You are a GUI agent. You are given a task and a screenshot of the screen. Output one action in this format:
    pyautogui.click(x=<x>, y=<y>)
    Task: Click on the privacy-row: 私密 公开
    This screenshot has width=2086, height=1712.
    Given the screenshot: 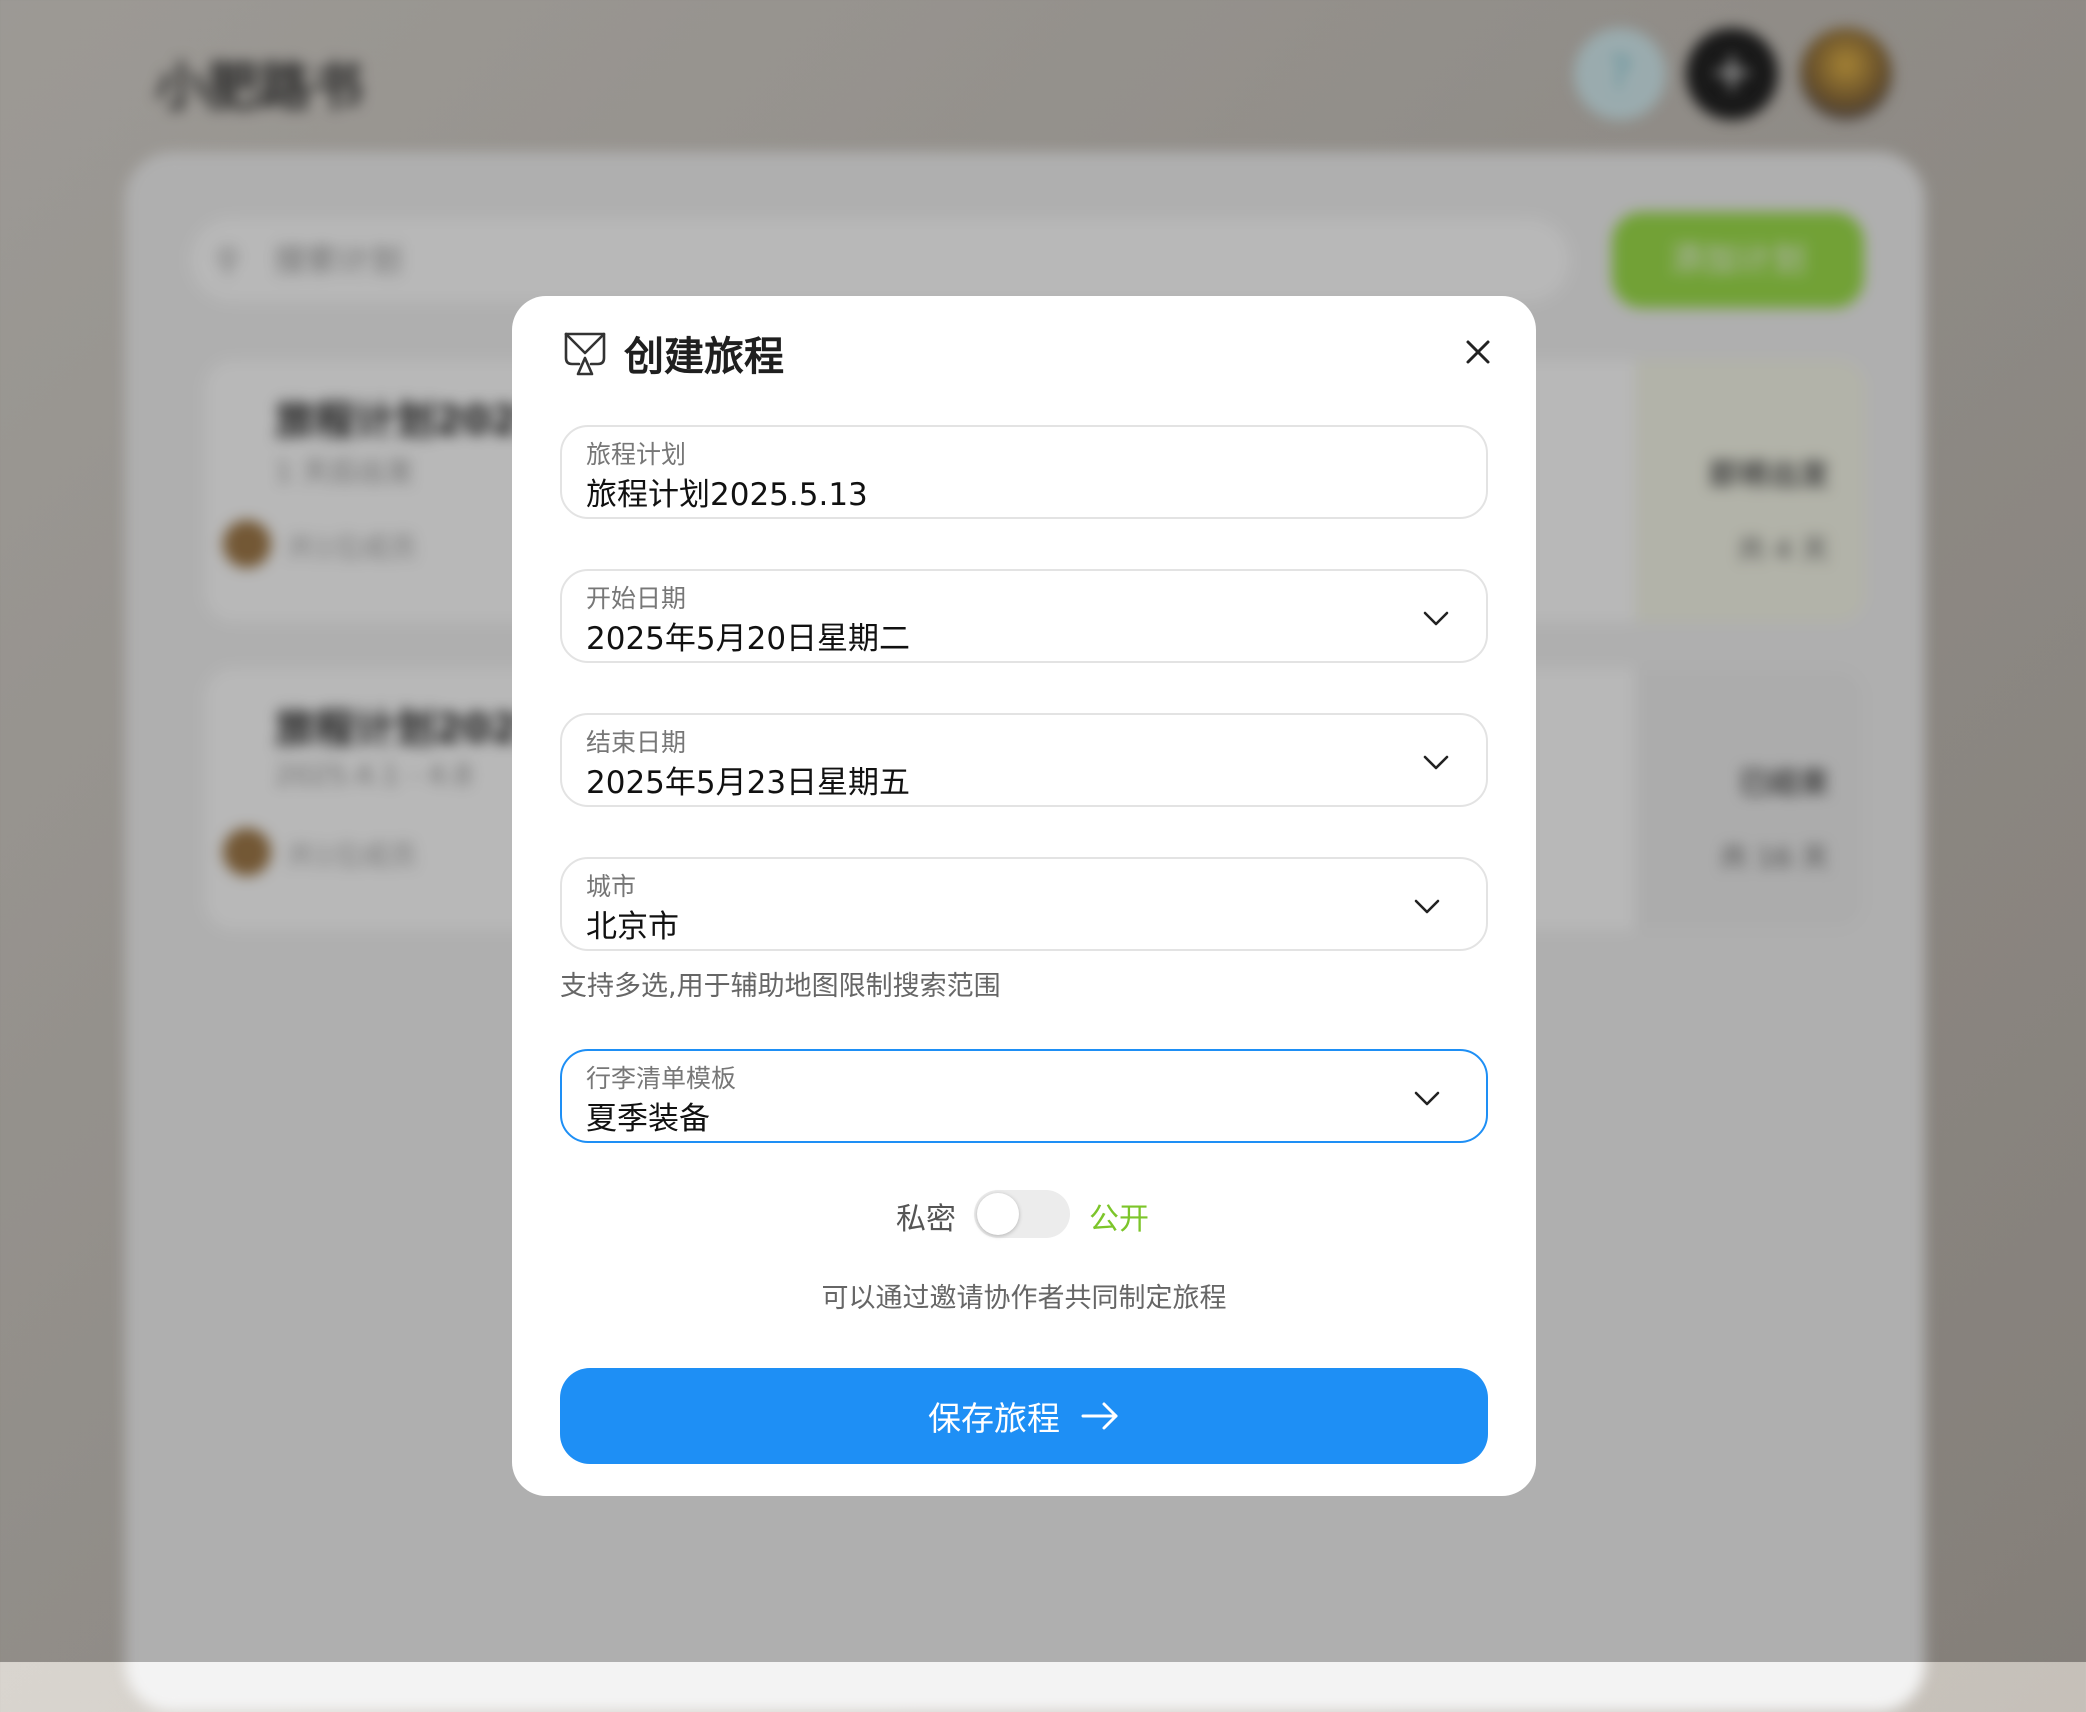 What is the action you would take?
    pyautogui.click(x=1024, y=1215)
    